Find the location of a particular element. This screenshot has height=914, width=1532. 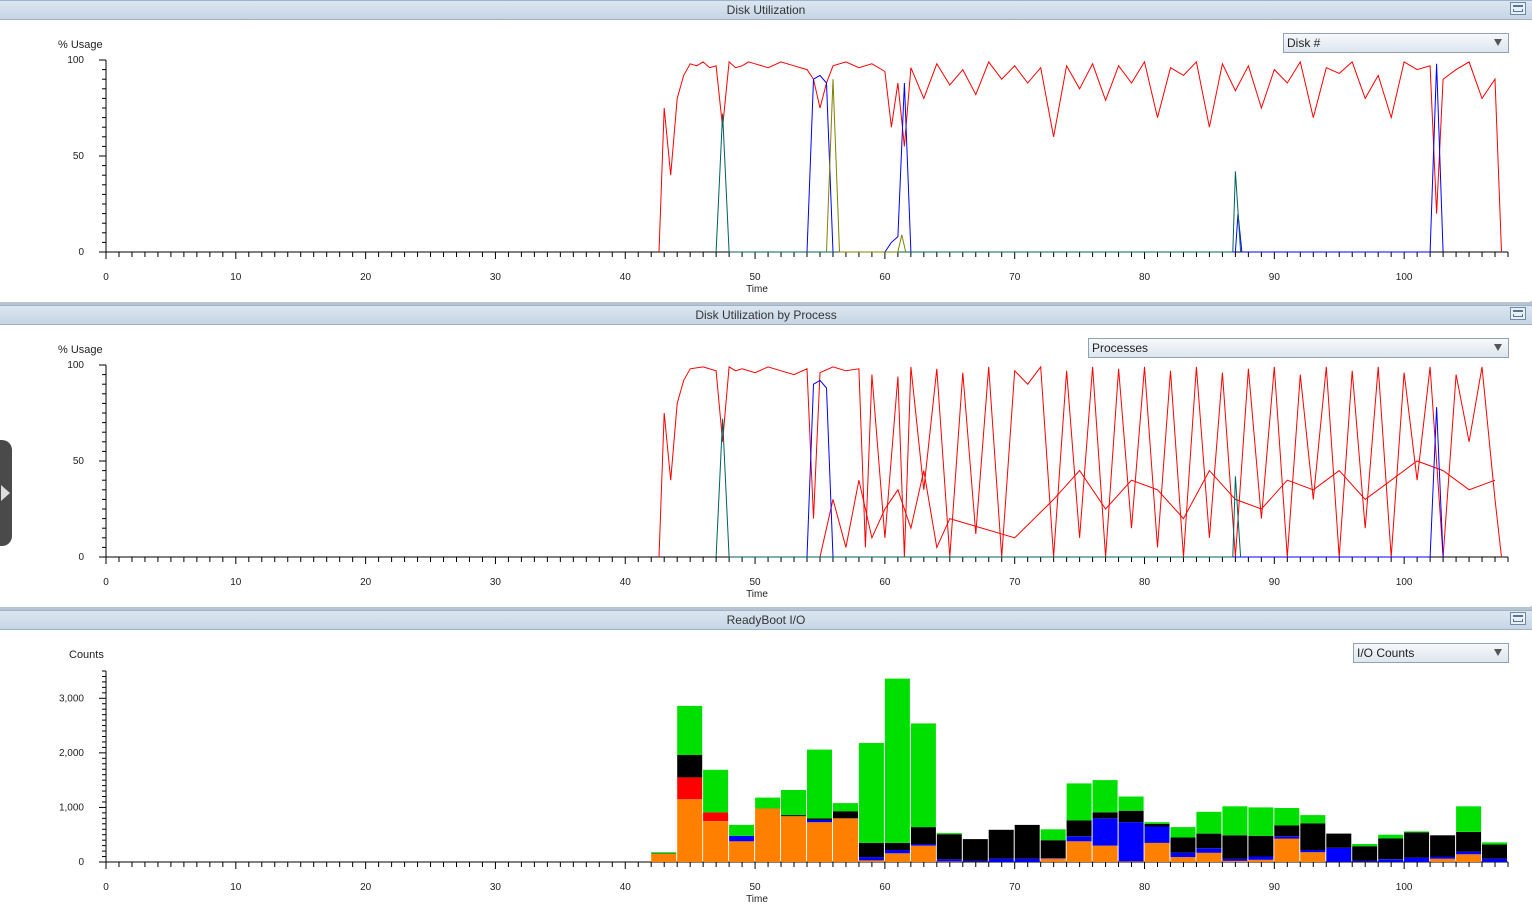

x-tick-label: 30 is located at coordinates (496, 887).